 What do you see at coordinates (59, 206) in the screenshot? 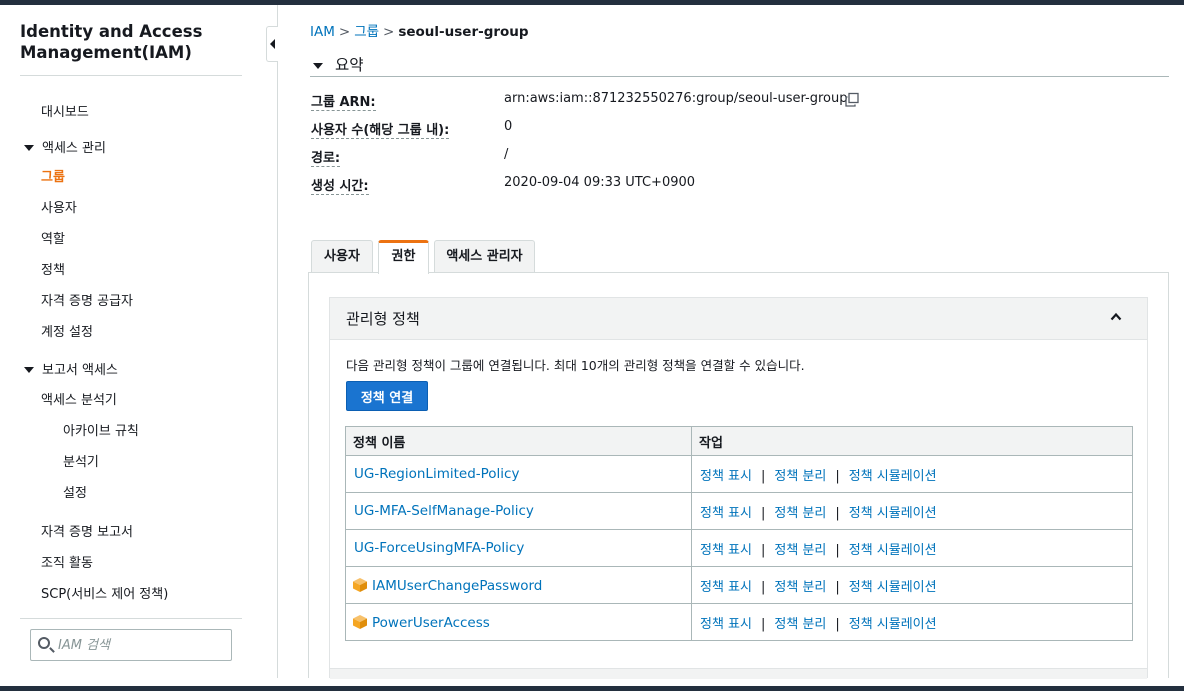
I see `nav-users: 사용자` at bounding box center [59, 206].